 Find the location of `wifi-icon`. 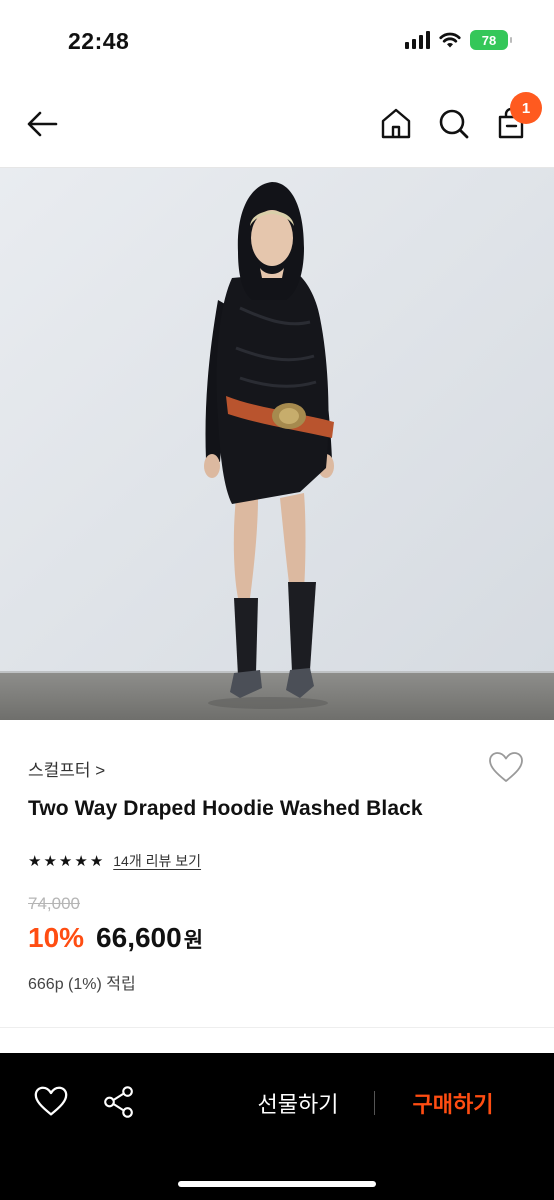

wifi-icon is located at coordinates (450, 40).